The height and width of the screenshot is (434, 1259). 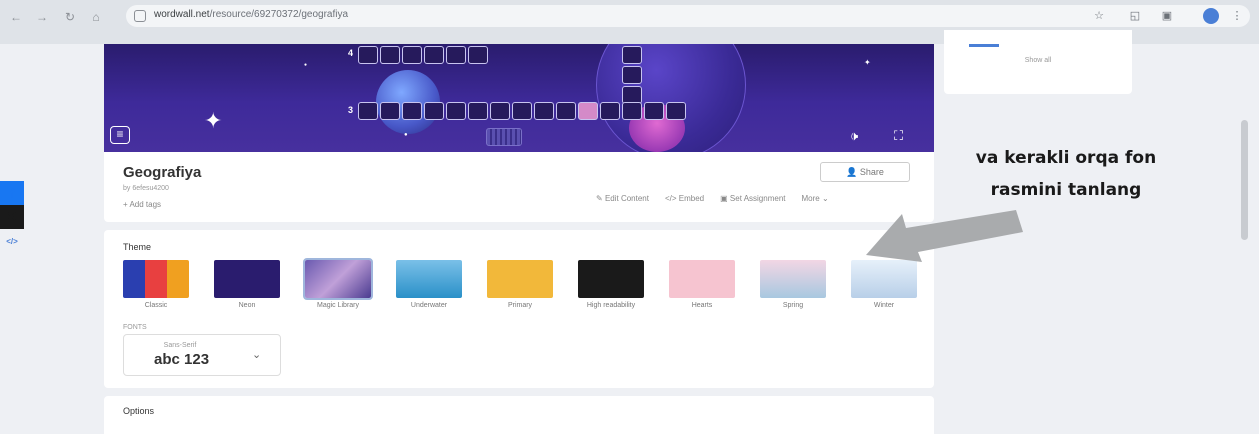 What do you see at coordinates (684, 198) in the screenshot?
I see `embed-button: </> Embed` at bounding box center [684, 198].